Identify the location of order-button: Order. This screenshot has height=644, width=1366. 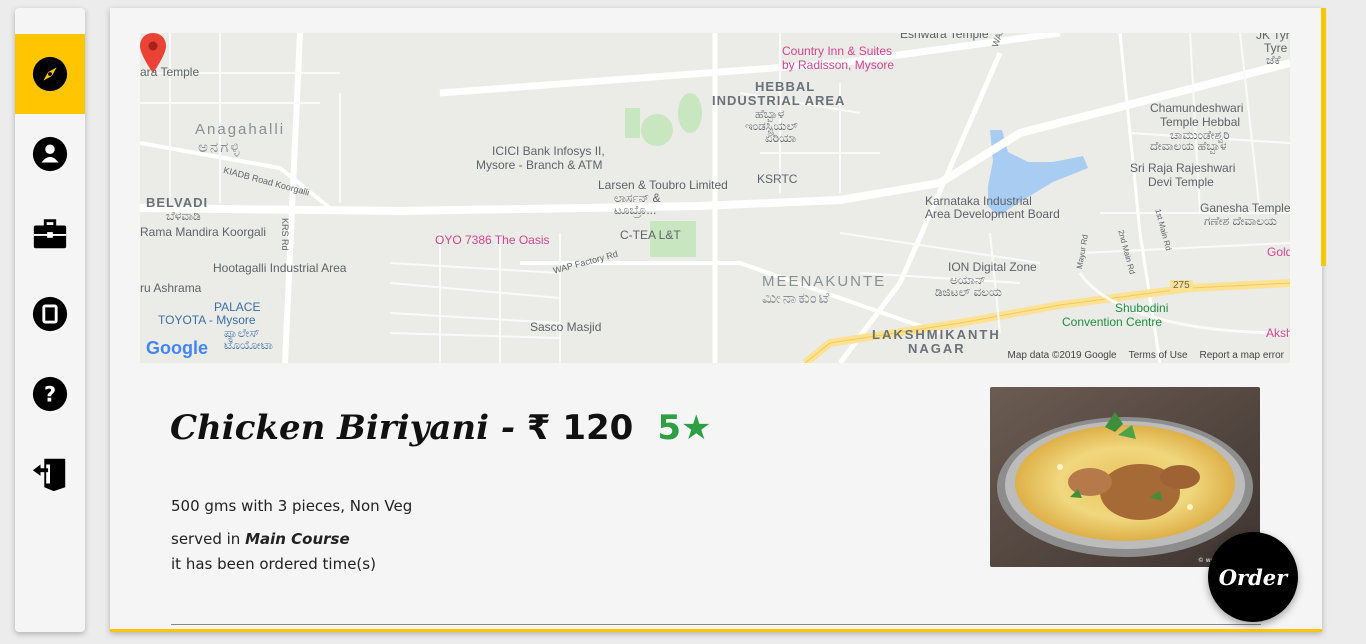
(1253, 577).